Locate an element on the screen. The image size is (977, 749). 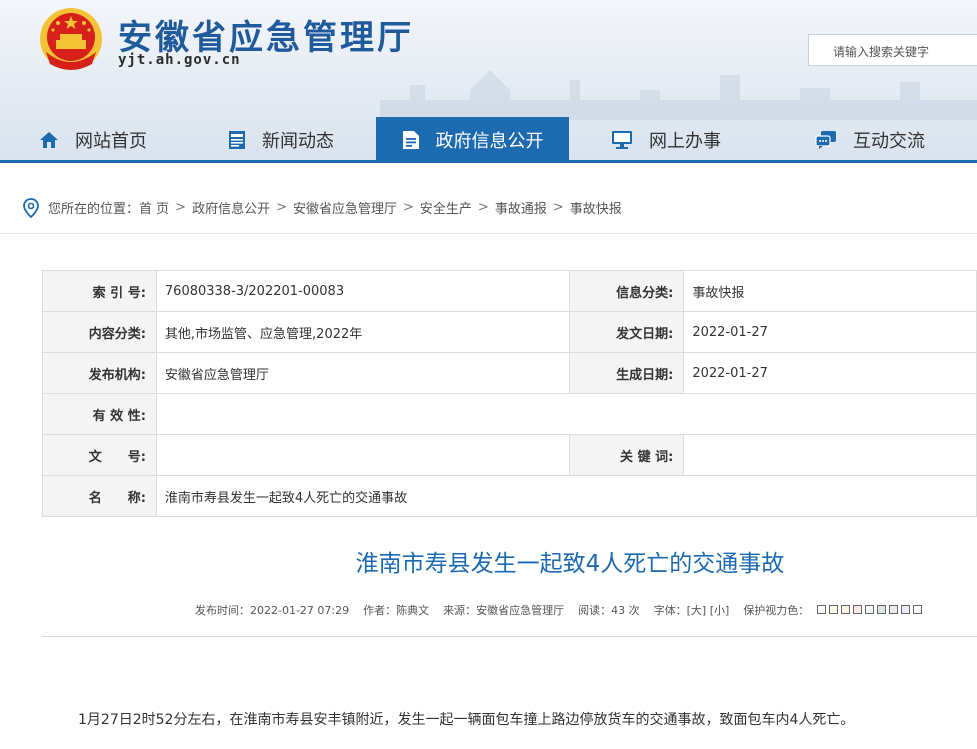
nav-item-home: 网站首页 is located at coordinates (93, 140).